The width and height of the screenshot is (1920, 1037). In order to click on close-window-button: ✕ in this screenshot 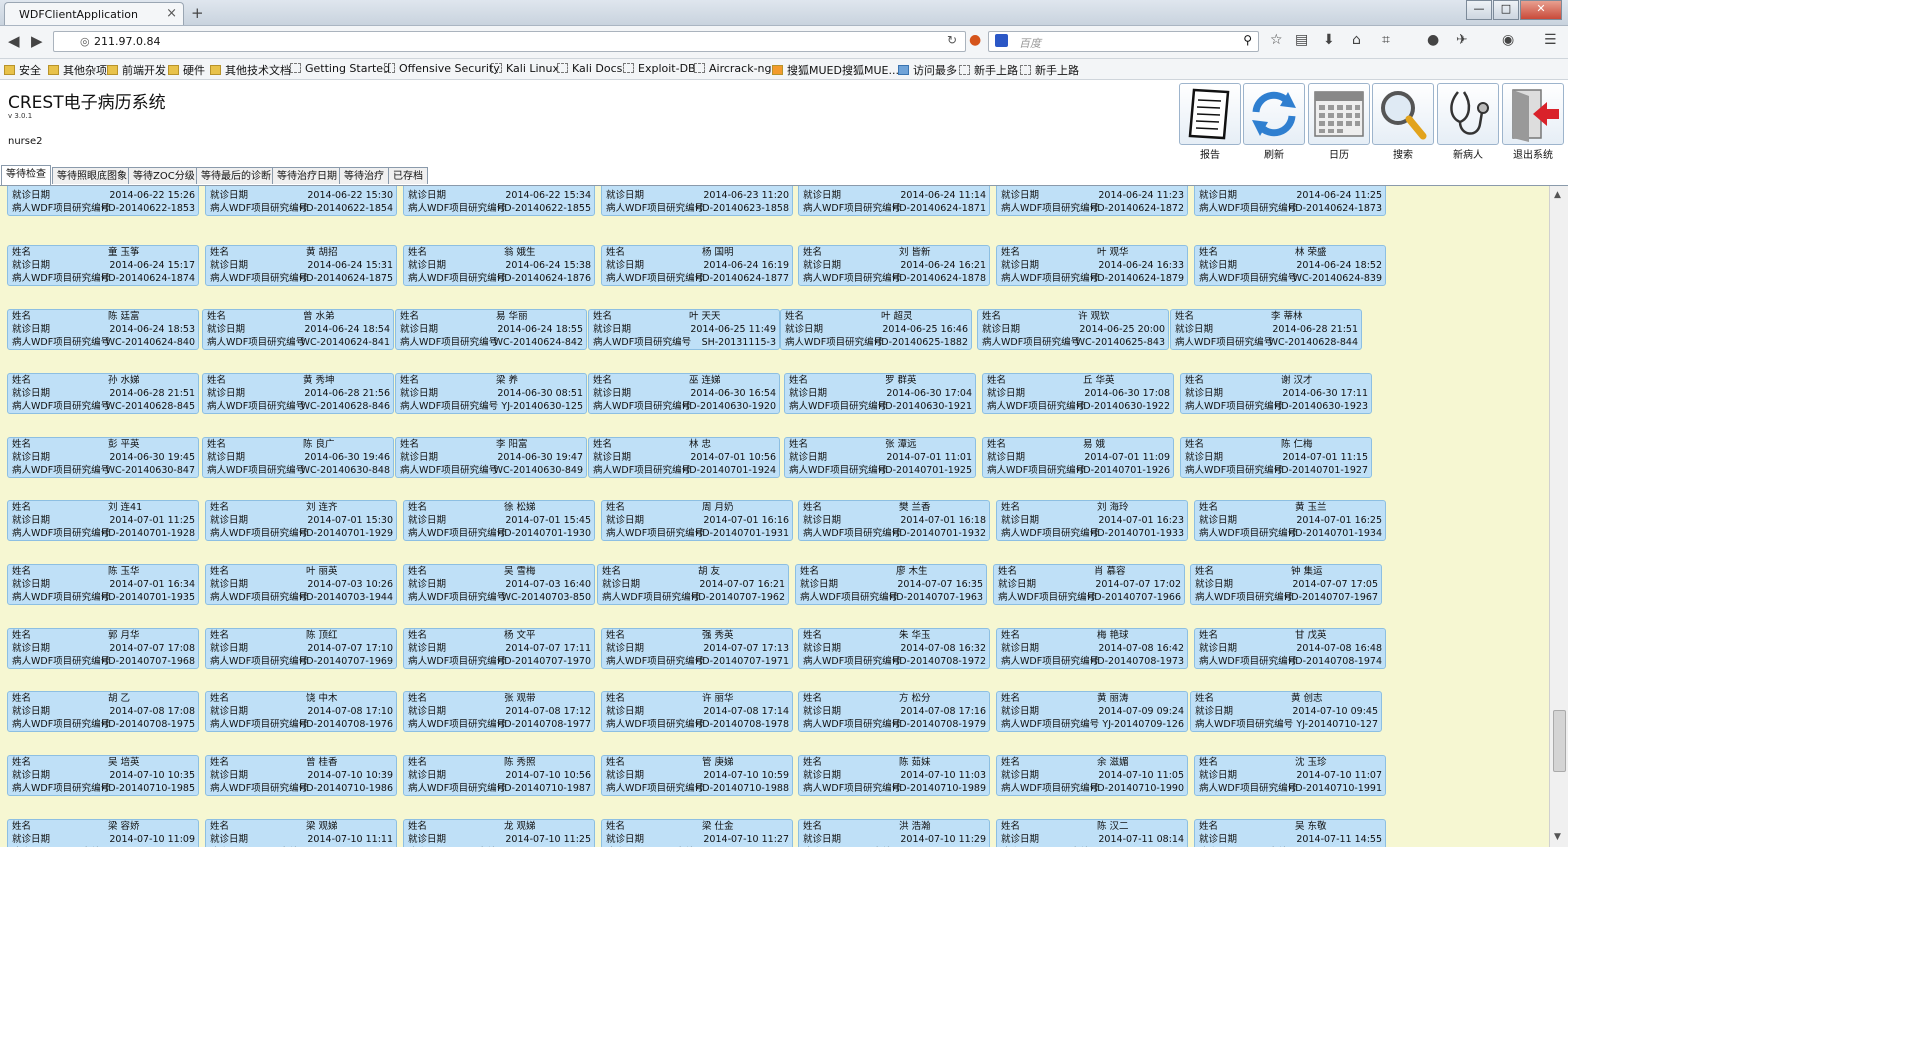, I will do `click(1541, 10)`.